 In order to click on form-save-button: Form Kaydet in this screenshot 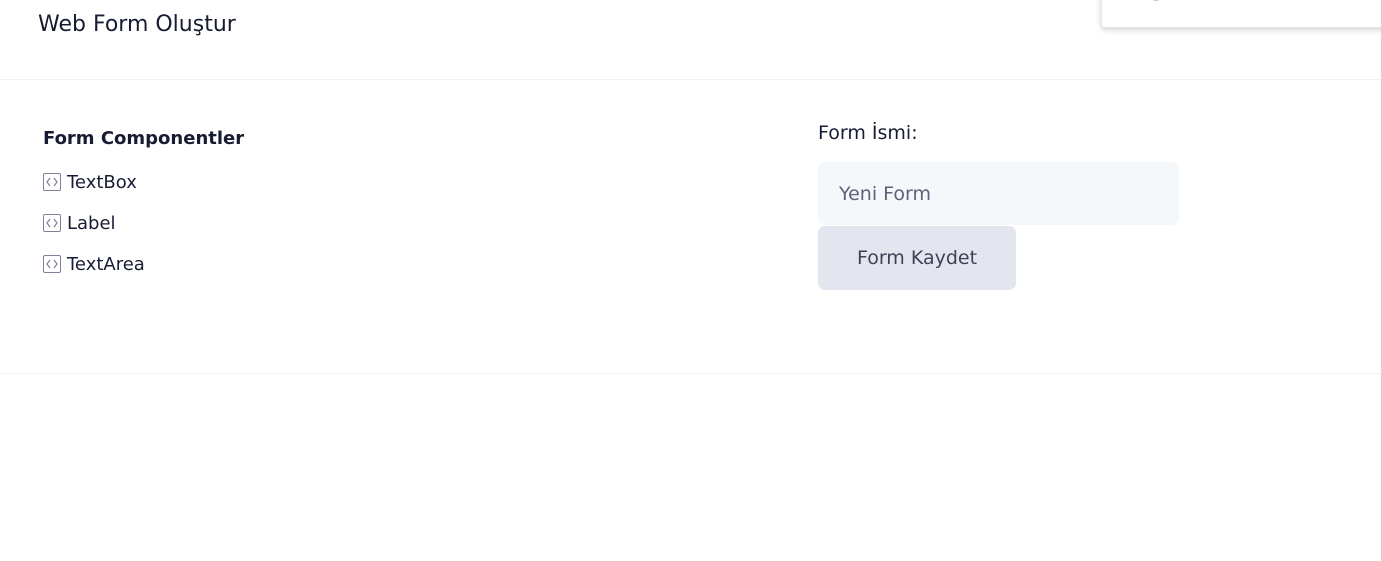, I will do `click(917, 258)`.